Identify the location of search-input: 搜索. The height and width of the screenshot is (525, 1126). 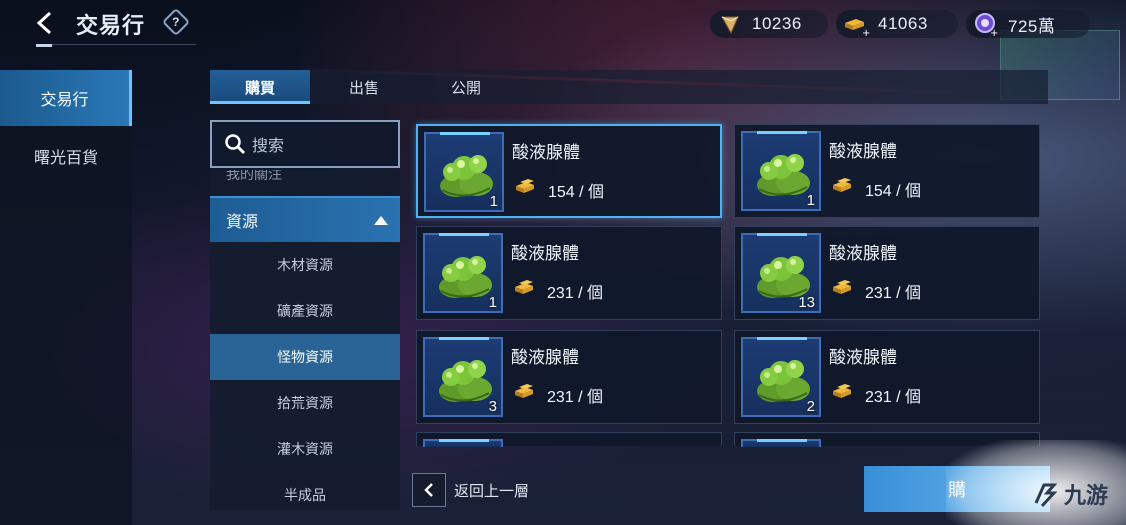
(305, 144).